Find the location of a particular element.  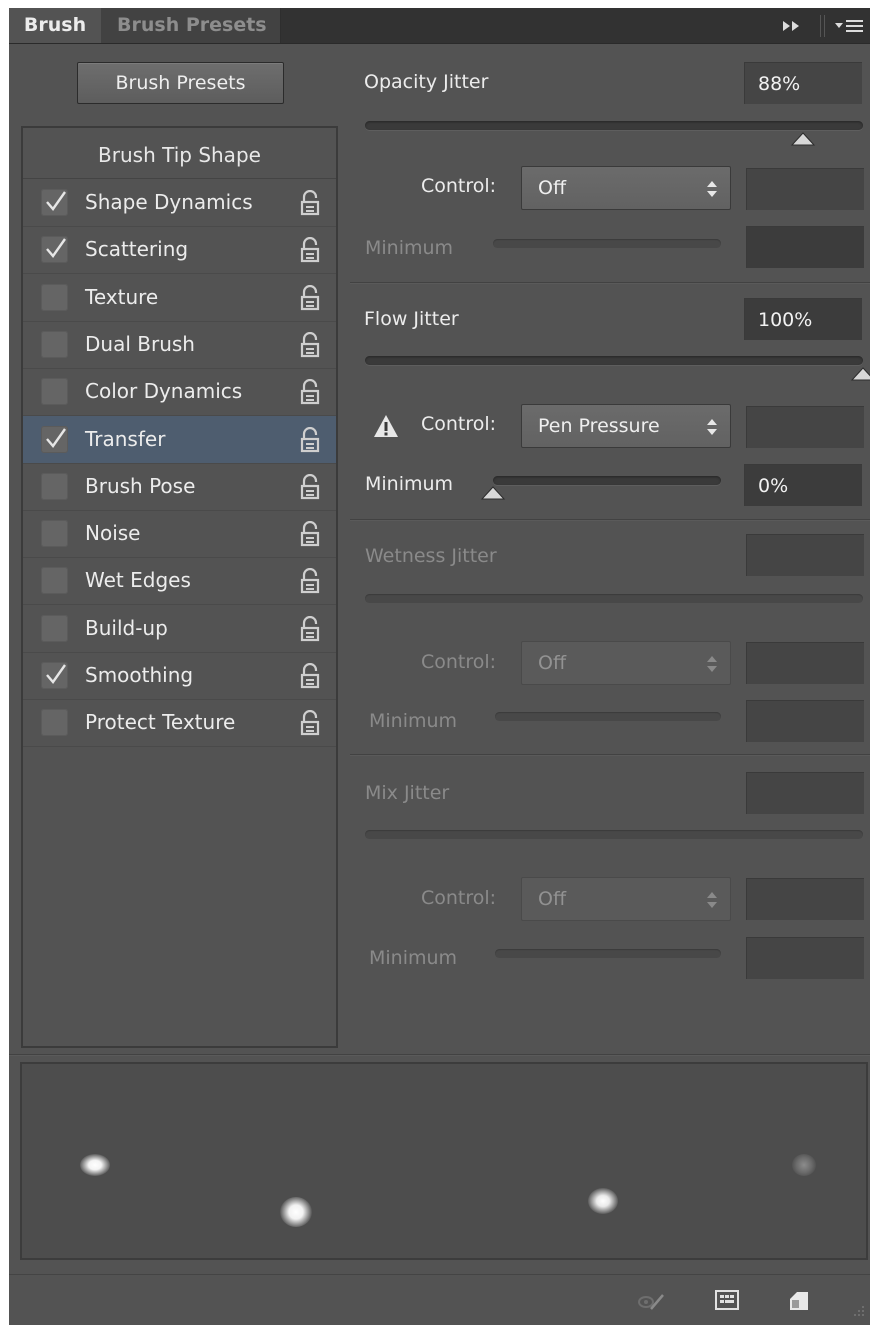

option-item-brush-pose: Brush Pose is located at coordinates (179, 487).